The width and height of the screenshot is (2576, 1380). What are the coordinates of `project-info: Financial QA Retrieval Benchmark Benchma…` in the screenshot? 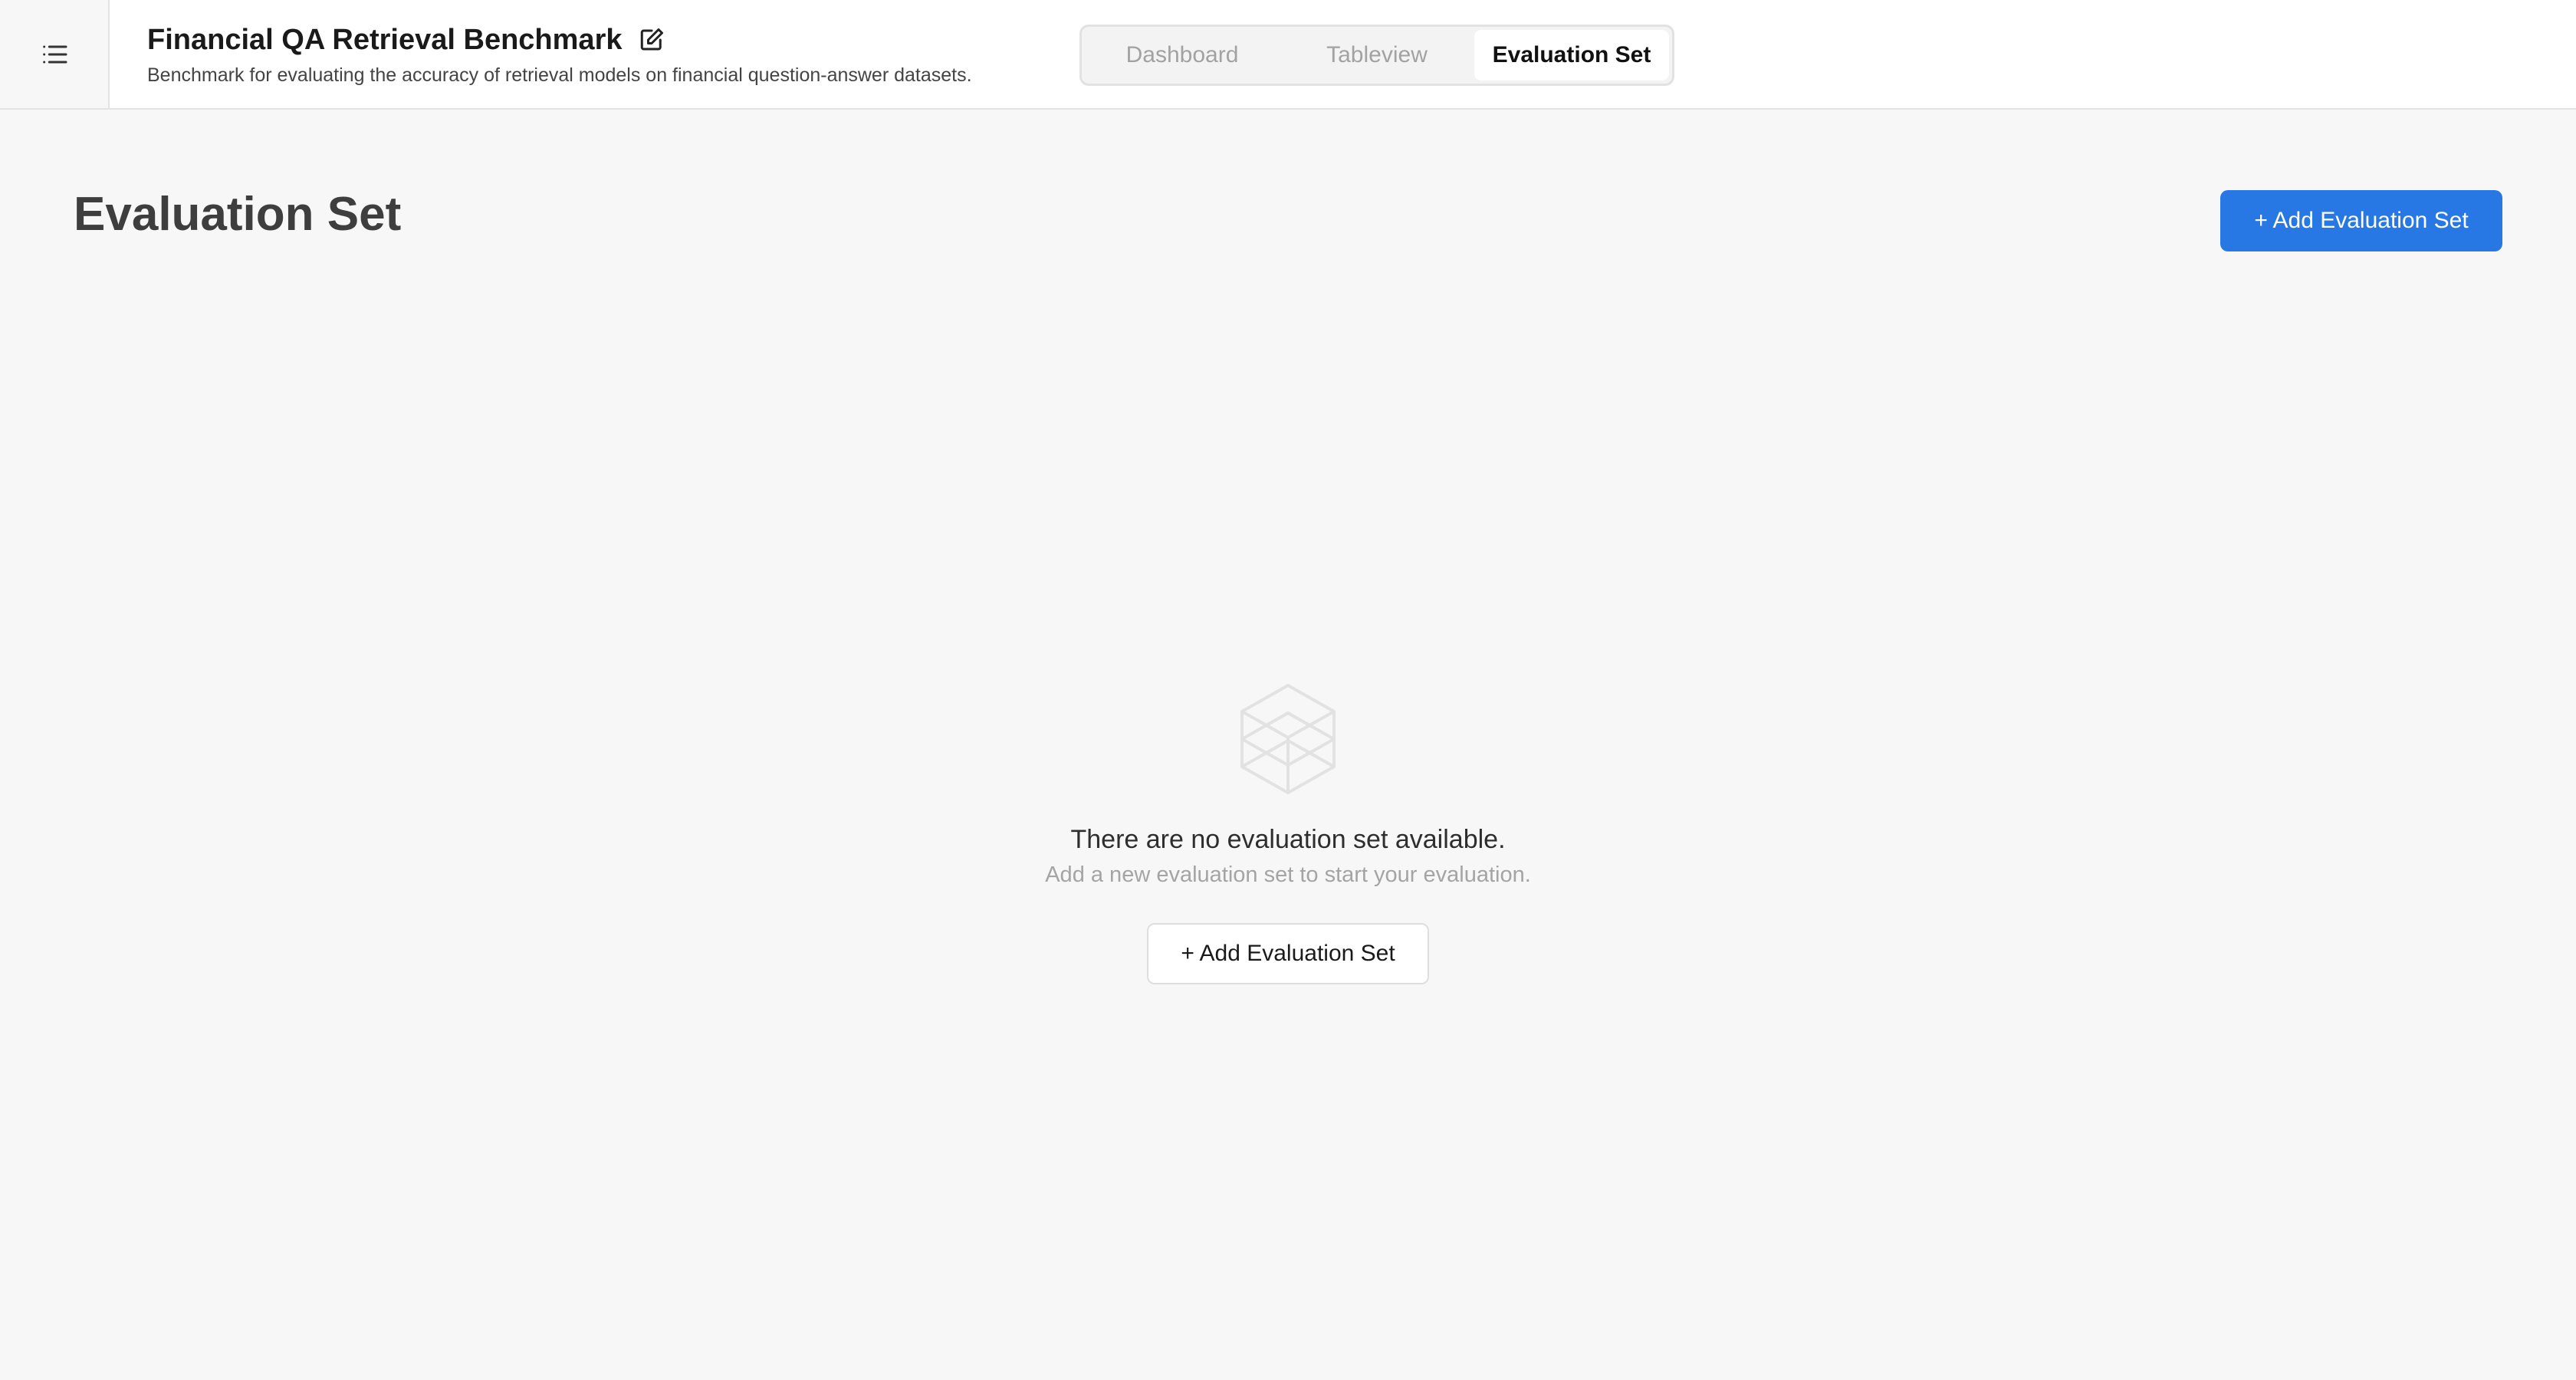 It's located at (559, 53).